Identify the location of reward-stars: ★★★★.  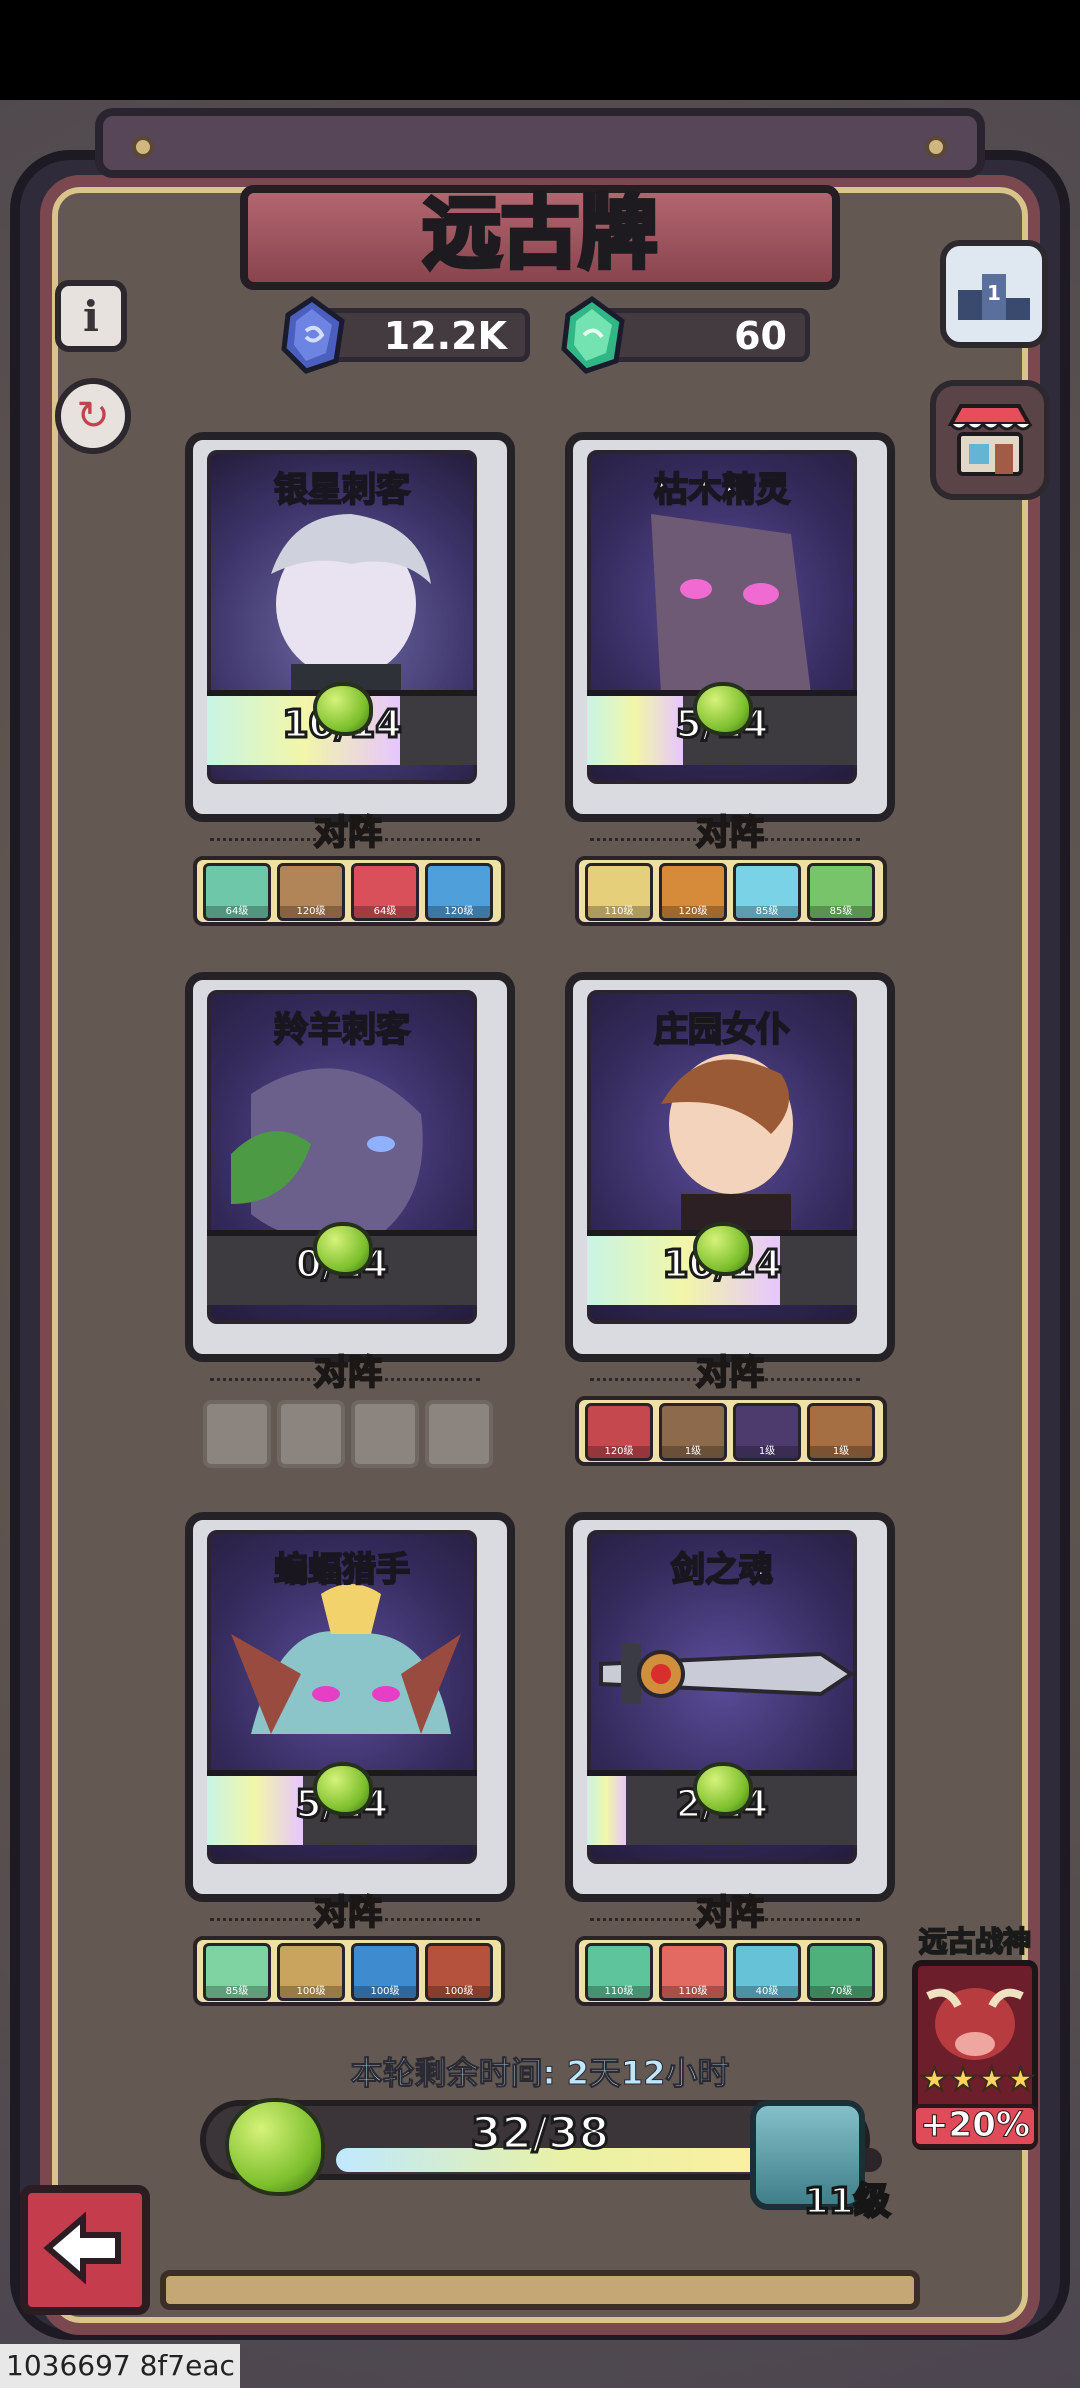
(977, 2079).